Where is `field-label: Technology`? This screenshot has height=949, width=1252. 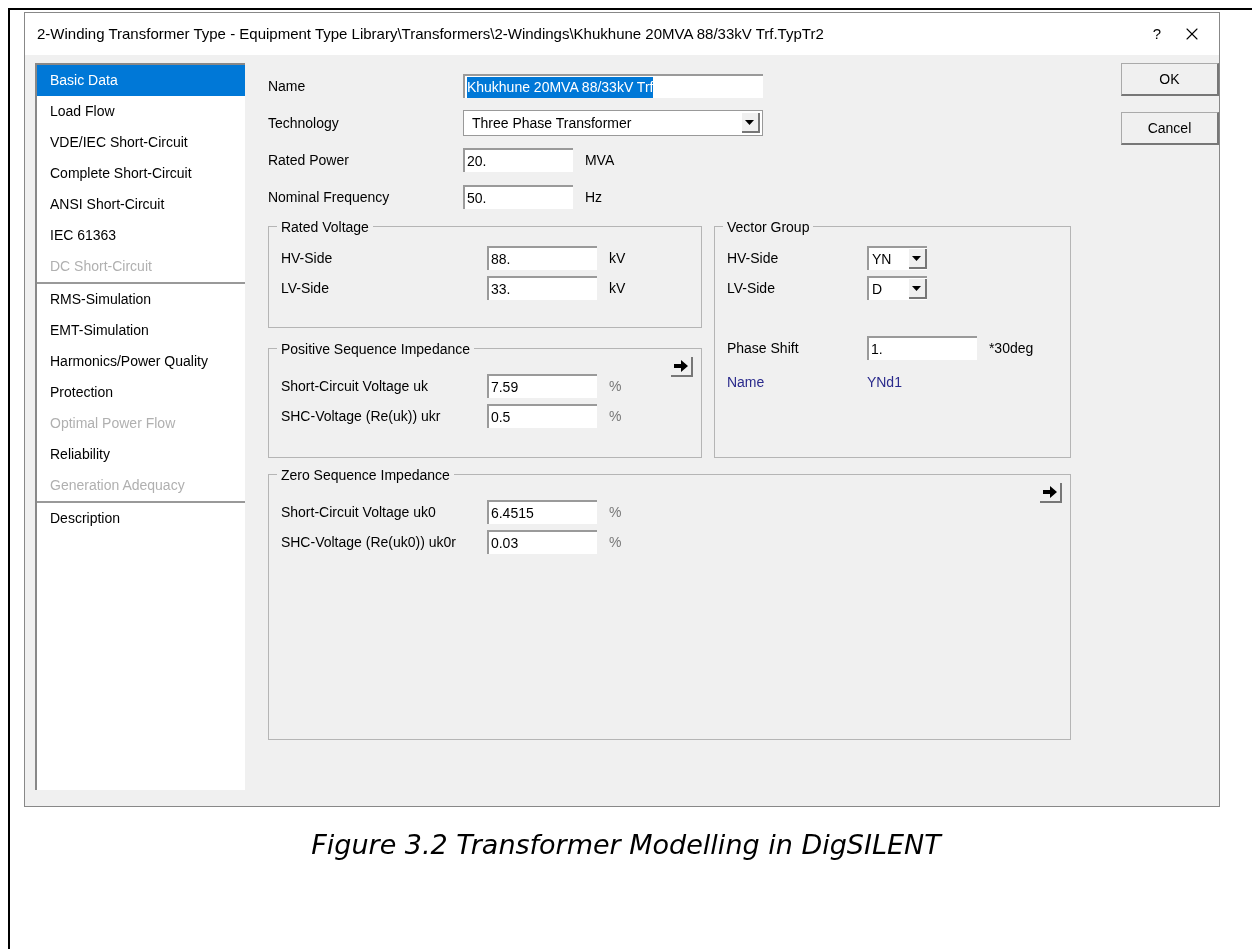
field-label: Technology is located at coordinates (303, 123).